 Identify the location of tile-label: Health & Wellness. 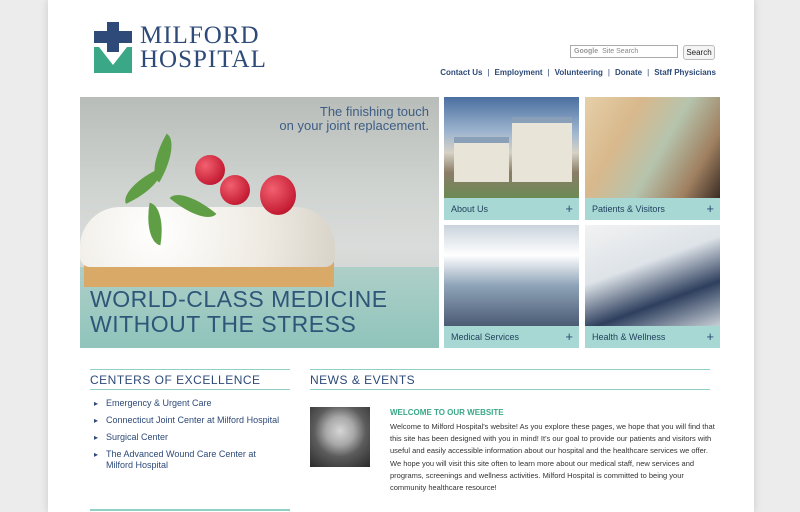
(629, 337).